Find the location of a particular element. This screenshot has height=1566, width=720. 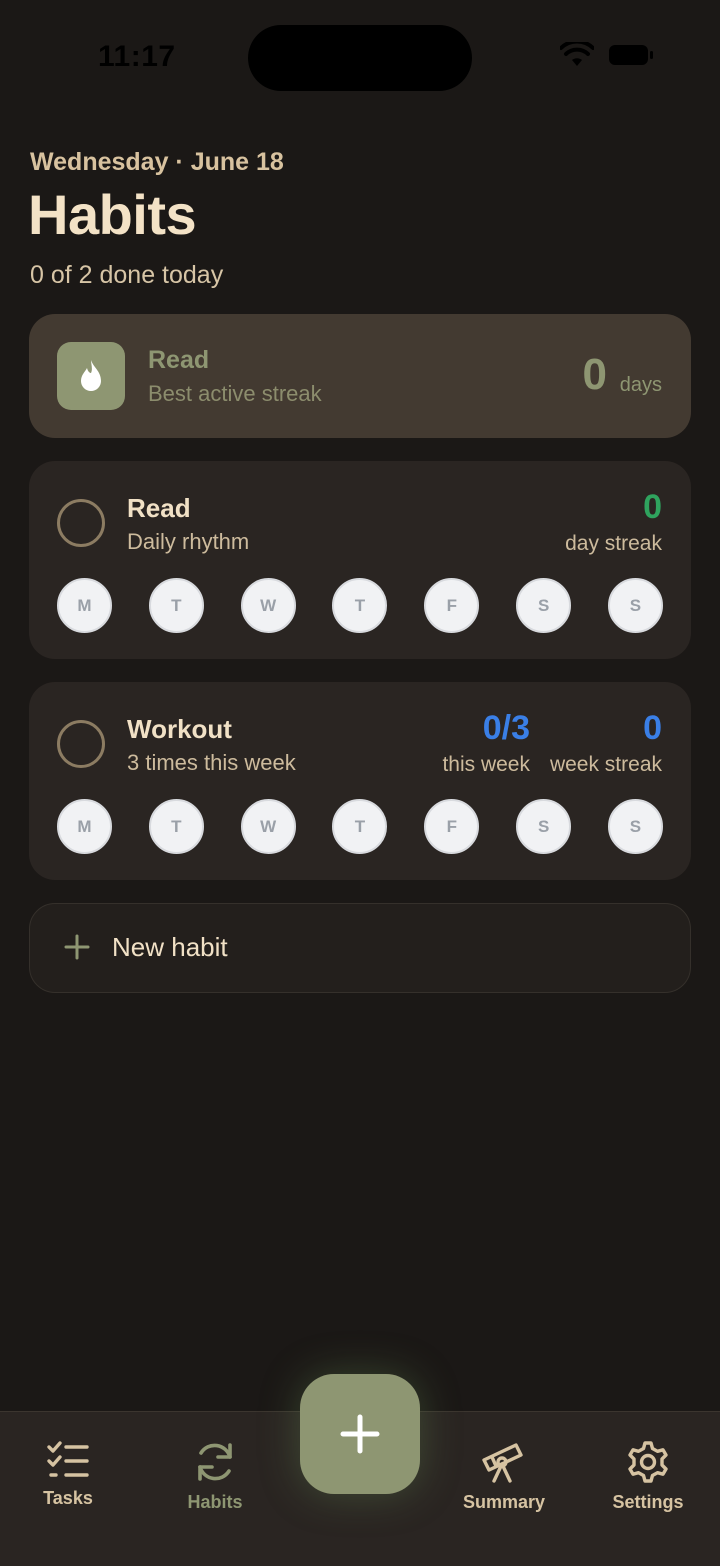

weekly-progress-label: this week is located at coordinates (486, 764).